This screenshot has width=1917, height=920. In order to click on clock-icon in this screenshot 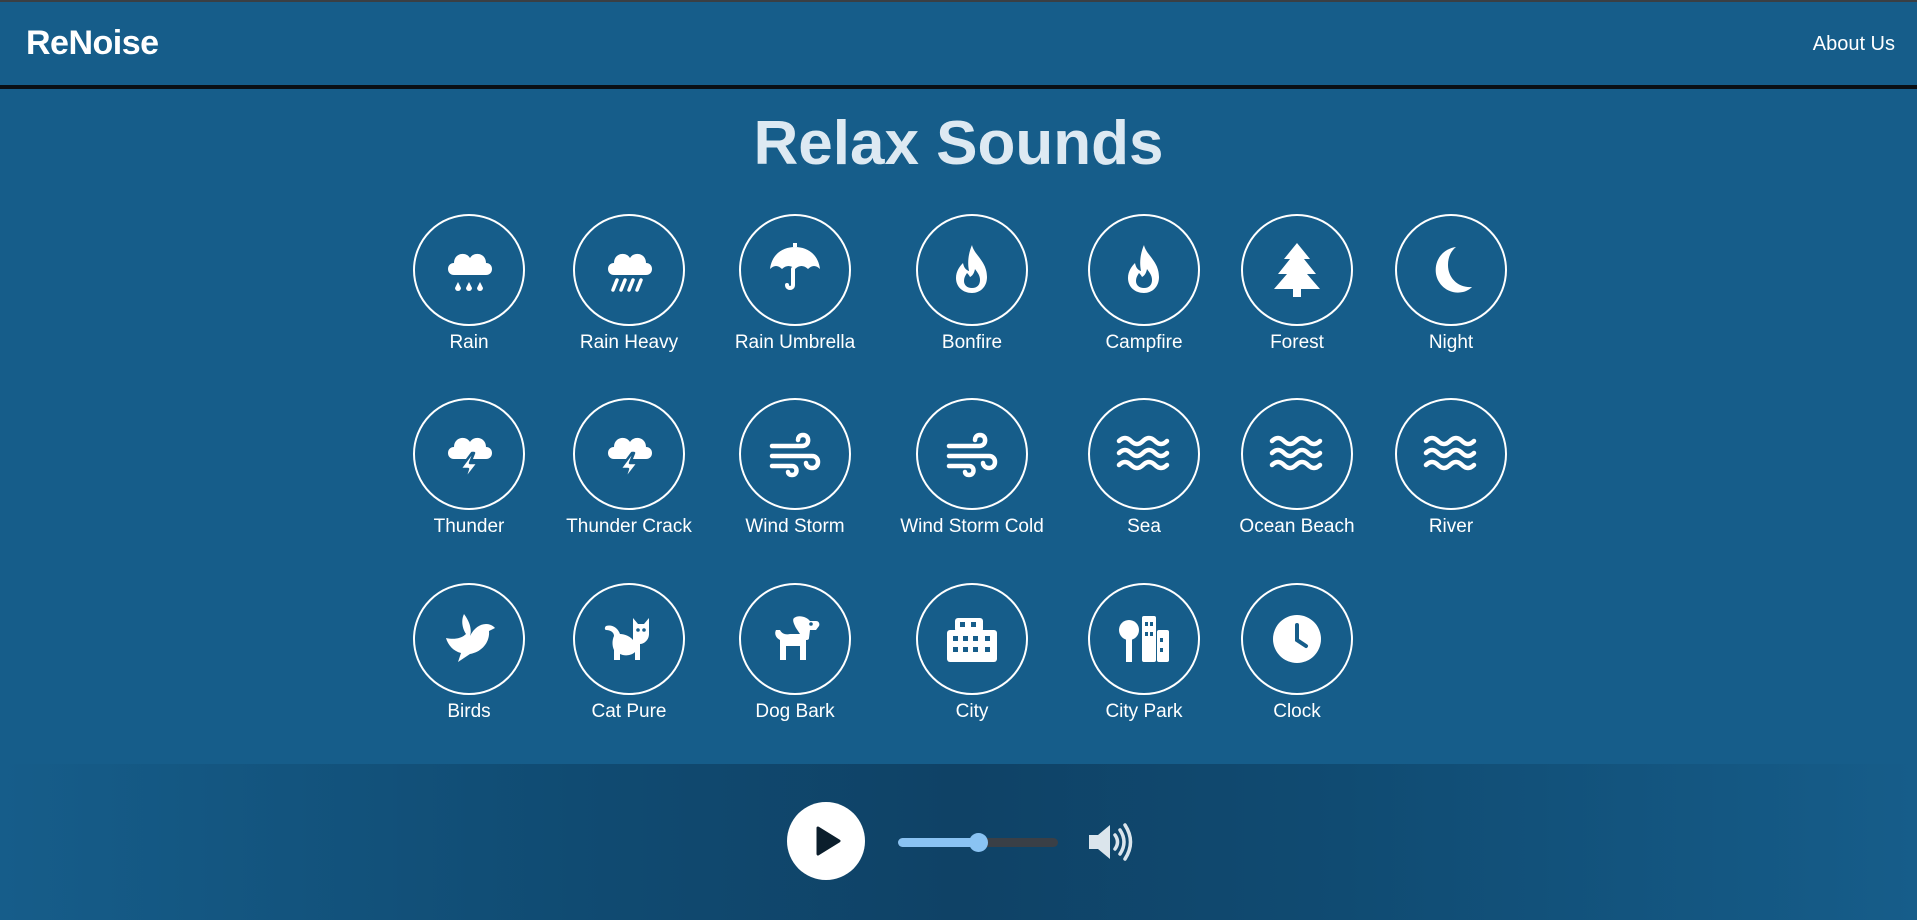, I will do `click(1297, 639)`.